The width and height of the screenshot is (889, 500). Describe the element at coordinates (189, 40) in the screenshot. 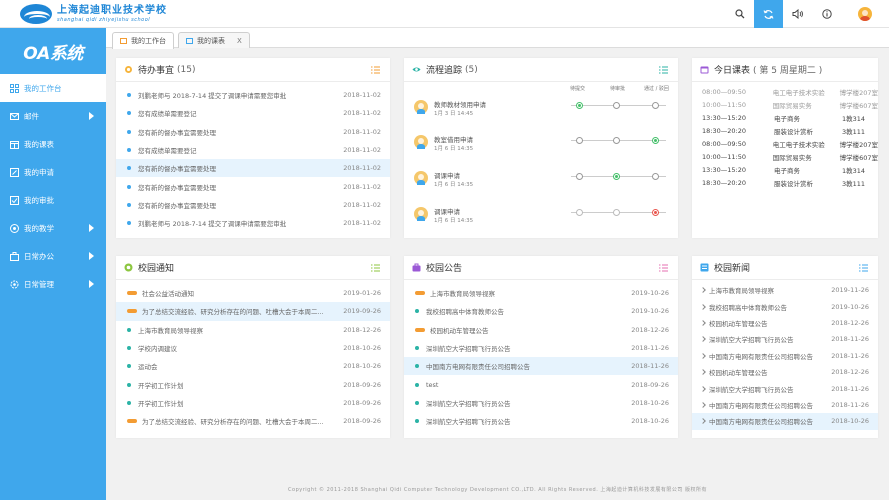

I see `calendar-icon` at that location.